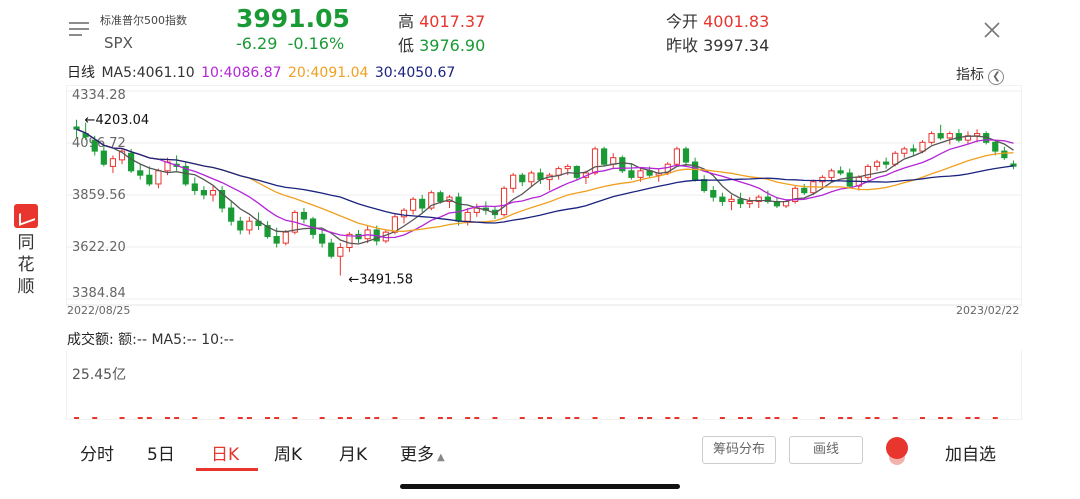 Image resolution: width=1080 pixels, height=499 pixels. What do you see at coordinates (316, 43) in the screenshot?
I see `change-percent: -0.16%` at bounding box center [316, 43].